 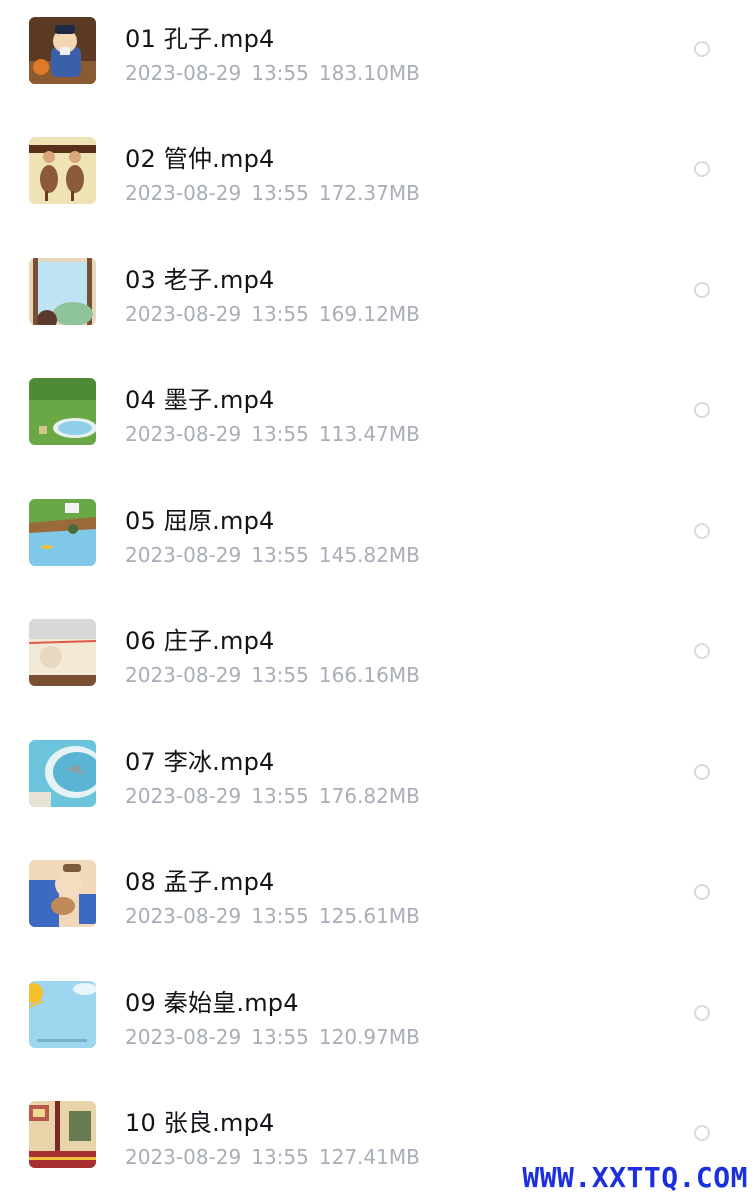 I want to click on file-name: 07 李冰.mp4, so click(x=200, y=762).